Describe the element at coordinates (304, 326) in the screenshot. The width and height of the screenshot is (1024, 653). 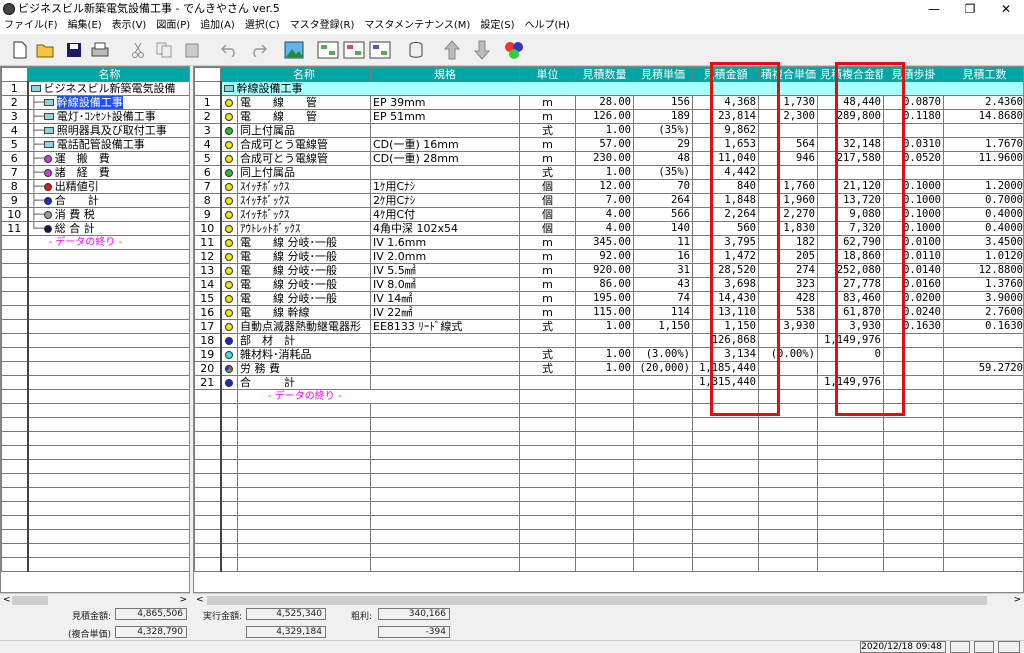
I see `cell-name: 自動点滅器熱動継電器形` at that location.